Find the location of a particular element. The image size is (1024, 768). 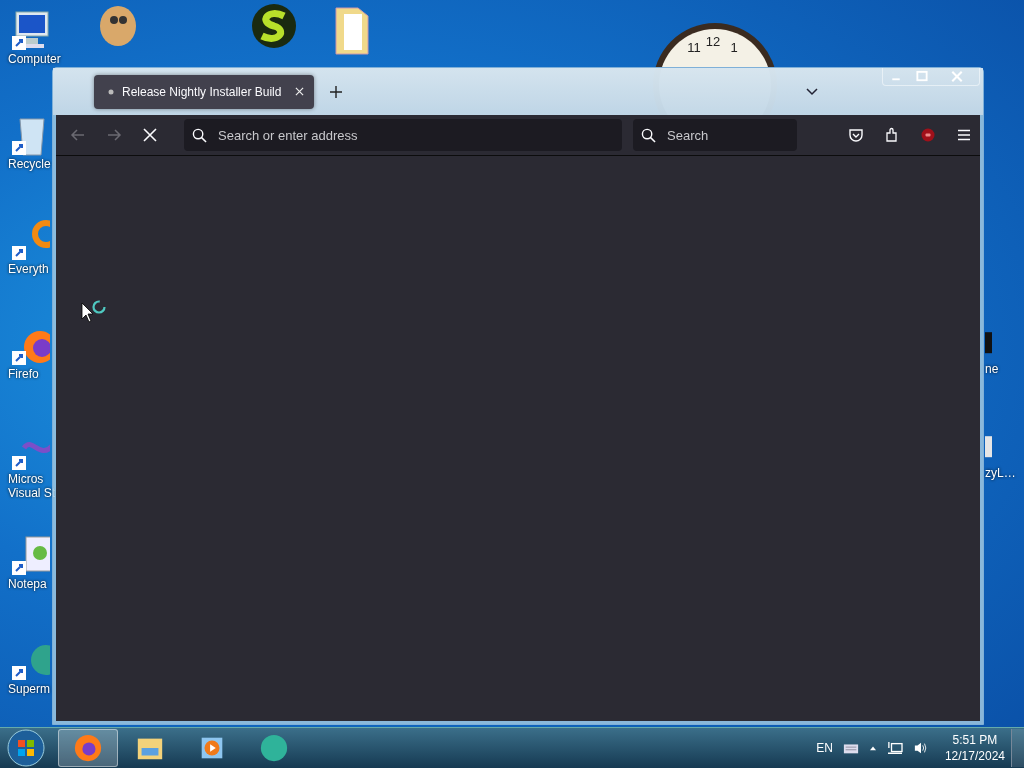

address-input: Search or enter address is located at coordinates (415, 135).